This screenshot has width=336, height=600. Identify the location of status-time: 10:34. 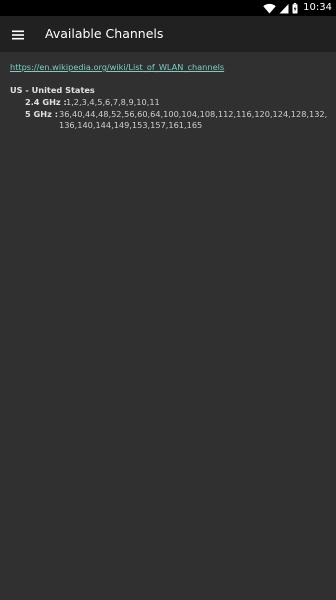
(317, 7).